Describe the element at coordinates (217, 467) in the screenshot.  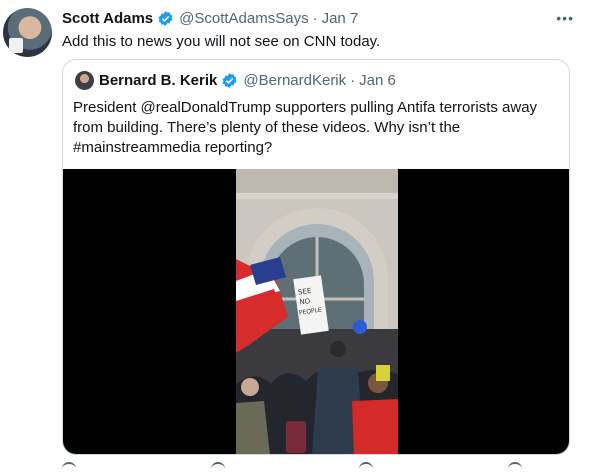
I see `retweet-icon` at that location.